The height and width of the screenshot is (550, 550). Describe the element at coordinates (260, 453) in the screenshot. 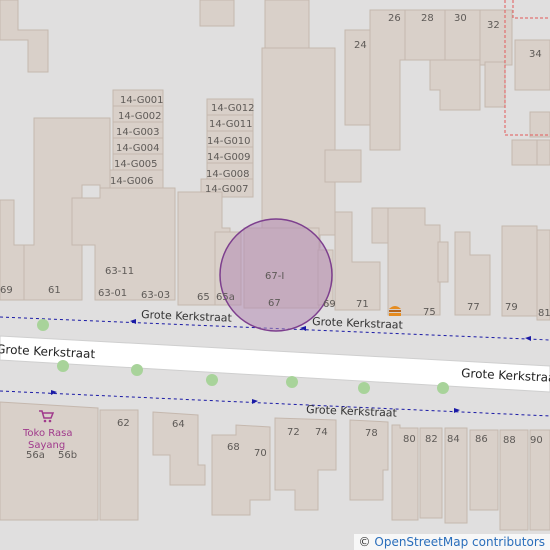

I see `house-number: 70` at that location.